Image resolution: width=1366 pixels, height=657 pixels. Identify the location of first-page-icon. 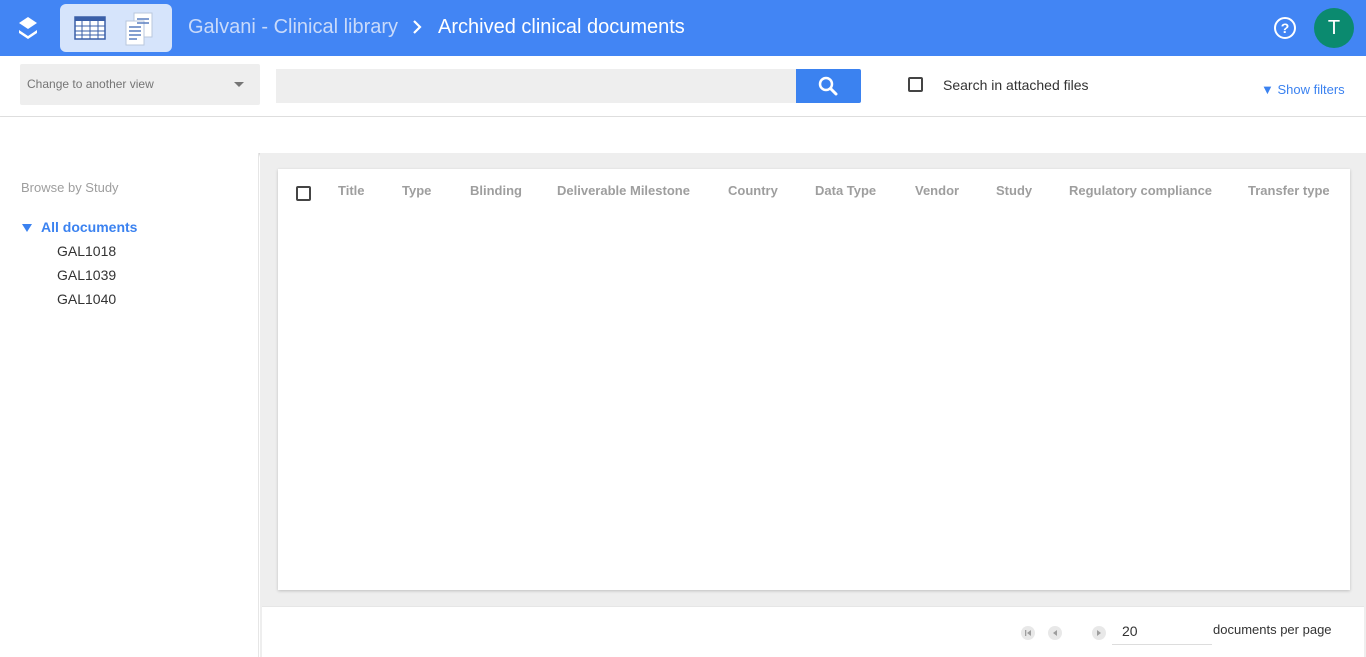
(1028, 633).